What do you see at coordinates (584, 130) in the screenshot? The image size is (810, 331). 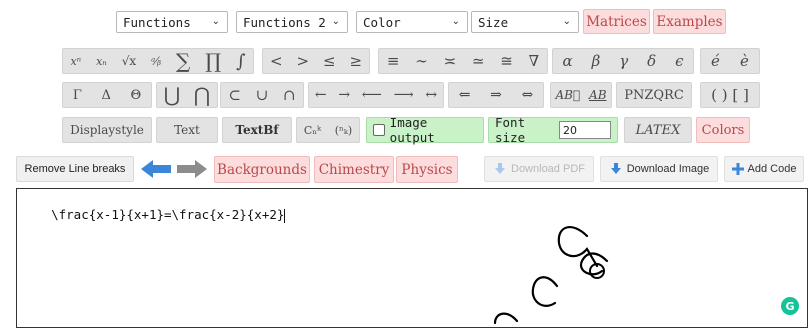 I see `font-size-input: 20` at bounding box center [584, 130].